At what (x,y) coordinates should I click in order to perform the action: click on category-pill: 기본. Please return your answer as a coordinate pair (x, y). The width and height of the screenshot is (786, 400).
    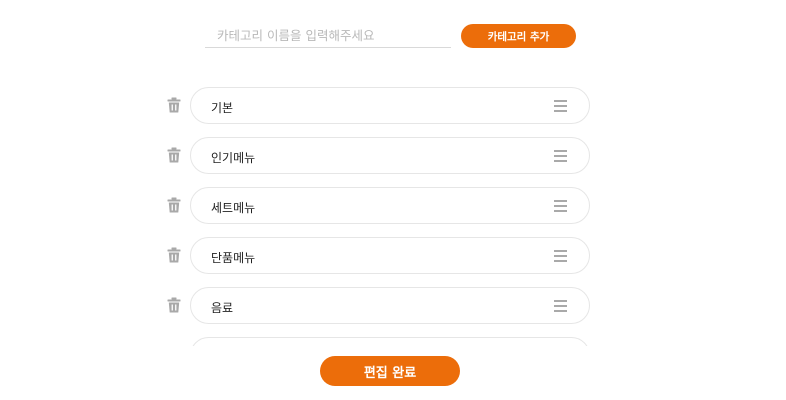
    Looking at the image, I should click on (390, 105).